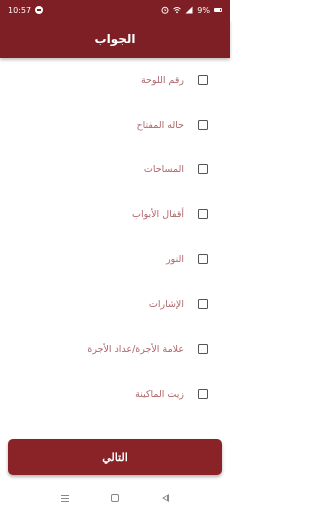 The height and width of the screenshot is (512, 320). What do you see at coordinates (115, 304) in the screenshot?
I see `checklist-item: الإشارات` at bounding box center [115, 304].